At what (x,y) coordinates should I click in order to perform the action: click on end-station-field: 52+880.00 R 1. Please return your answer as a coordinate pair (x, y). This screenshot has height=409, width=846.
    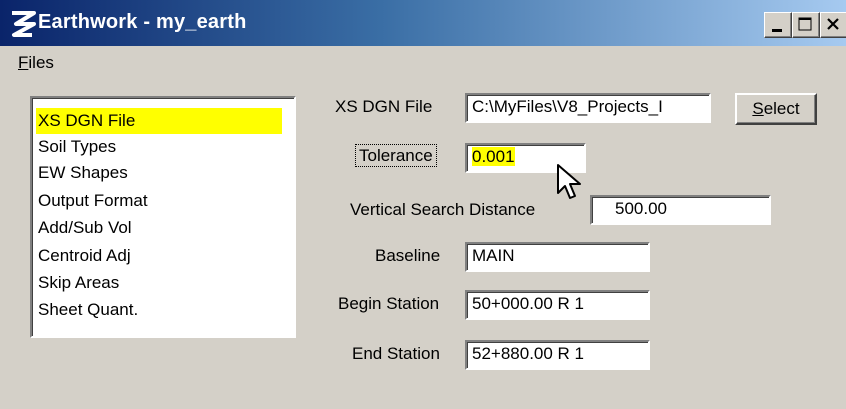
    Looking at the image, I should click on (557, 355).